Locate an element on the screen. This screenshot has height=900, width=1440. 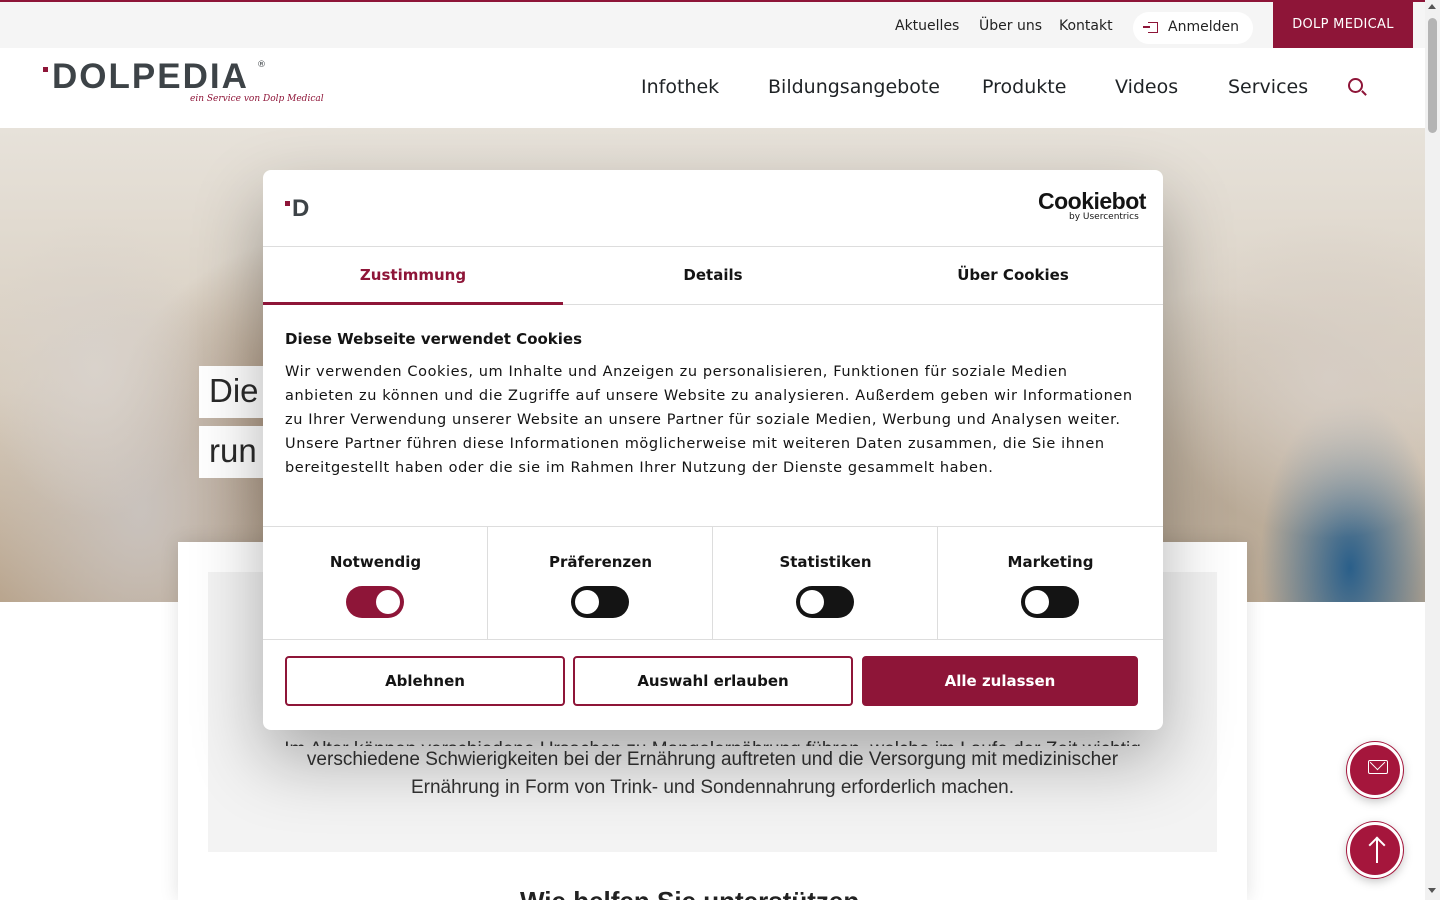
link-aktuelles: Aktuelles is located at coordinates (927, 26).